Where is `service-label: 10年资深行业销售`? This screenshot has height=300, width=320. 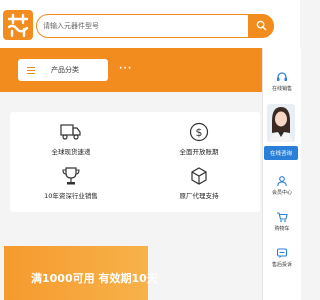
service-label: 10年资深行业销售 is located at coordinates (71, 196).